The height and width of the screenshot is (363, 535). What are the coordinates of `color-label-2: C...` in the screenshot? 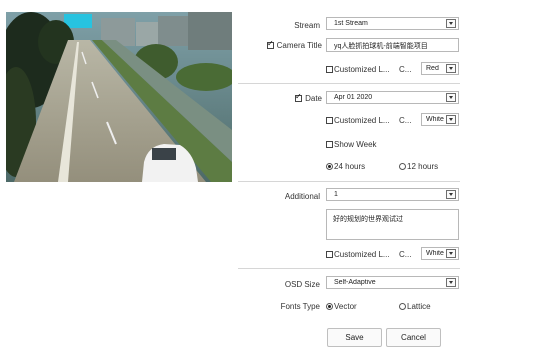 It's located at (405, 120).